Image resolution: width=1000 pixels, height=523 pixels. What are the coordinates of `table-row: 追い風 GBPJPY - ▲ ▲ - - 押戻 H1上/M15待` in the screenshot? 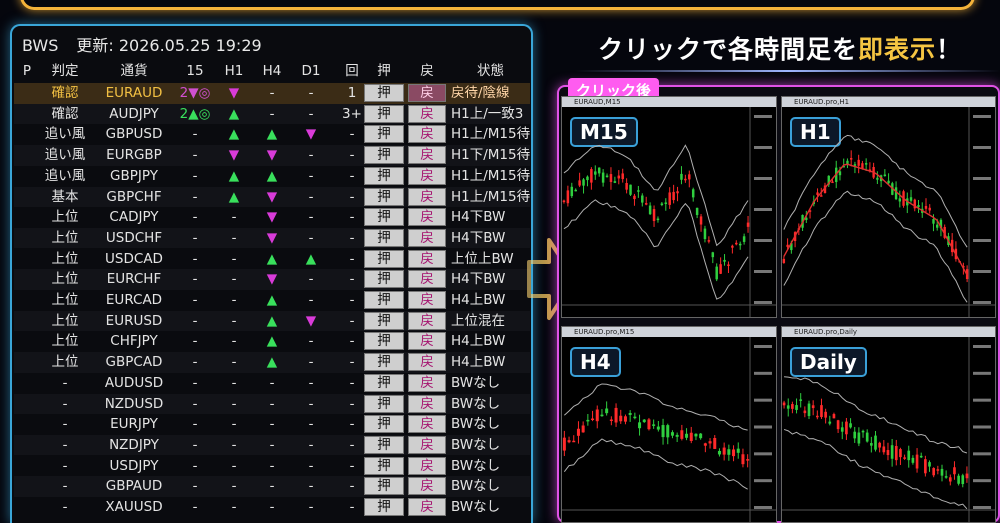 It's located at (272, 176).